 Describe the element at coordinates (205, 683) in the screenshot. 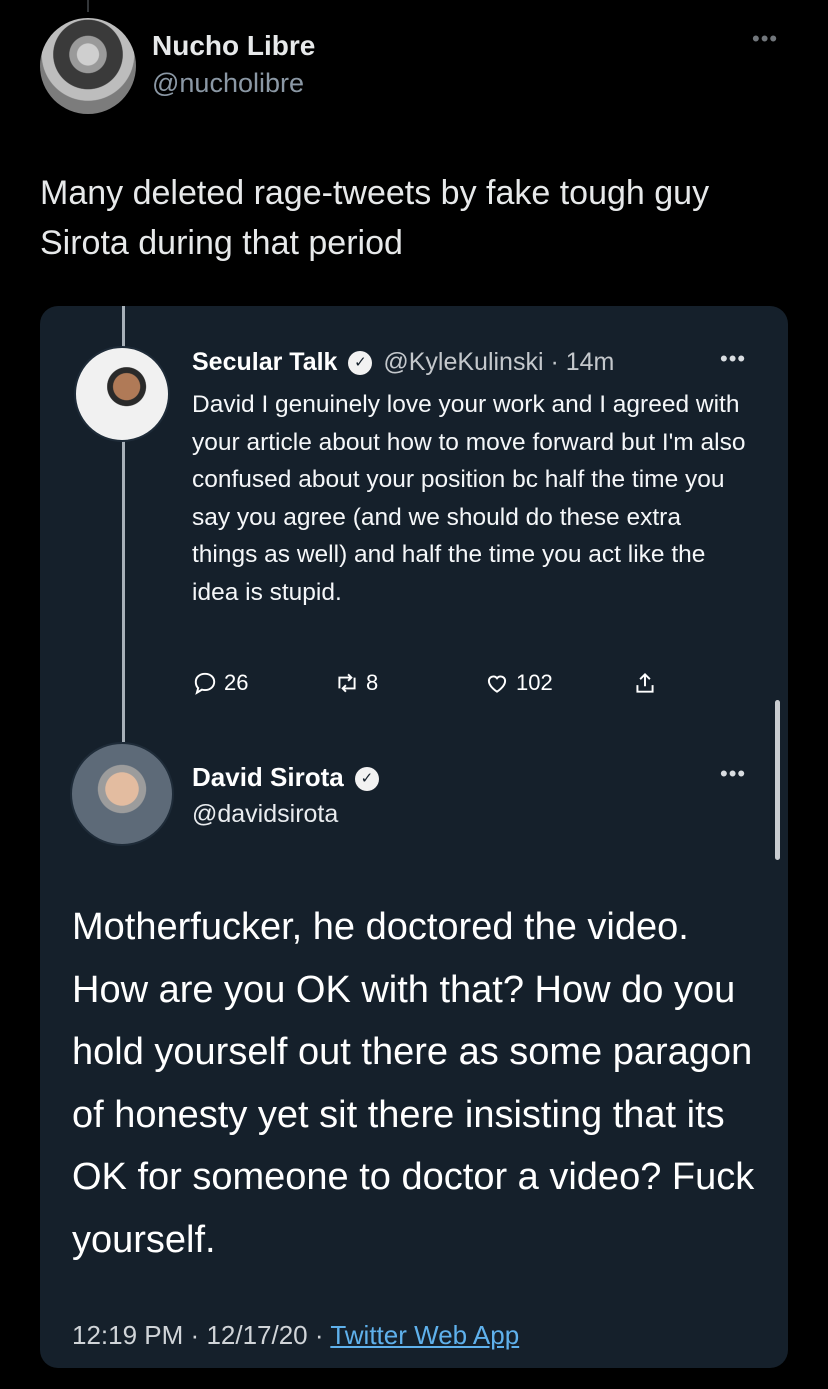

I see `reply-icon` at that location.